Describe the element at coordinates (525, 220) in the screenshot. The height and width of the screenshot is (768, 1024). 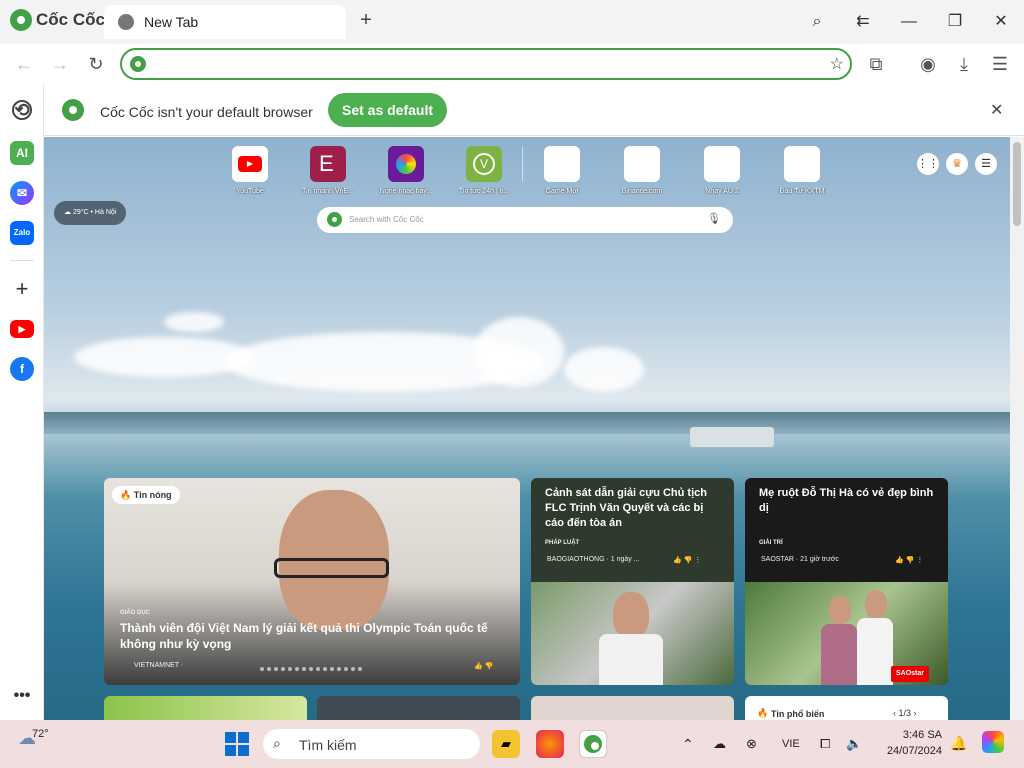
I see `search-box: Search with Cốc Cốc 🎙` at that location.